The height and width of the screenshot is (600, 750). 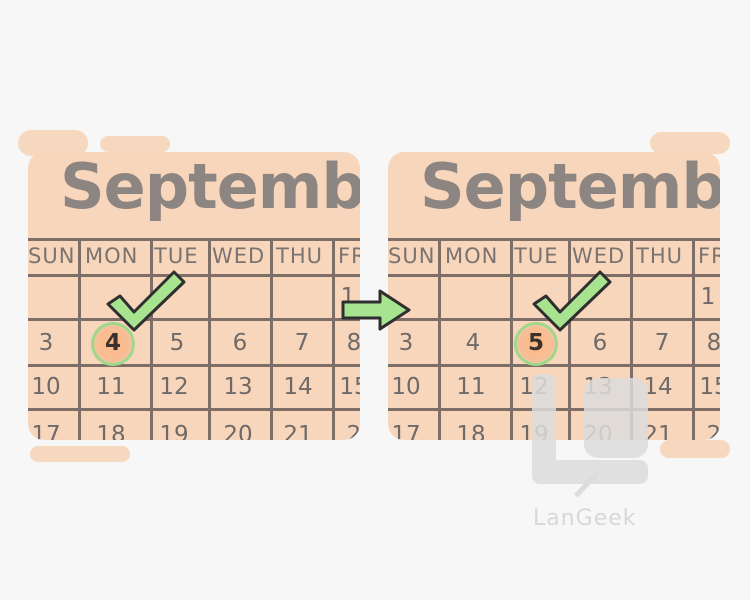 What do you see at coordinates (174, 431) in the screenshot?
I see `date-19: 19` at bounding box center [174, 431].